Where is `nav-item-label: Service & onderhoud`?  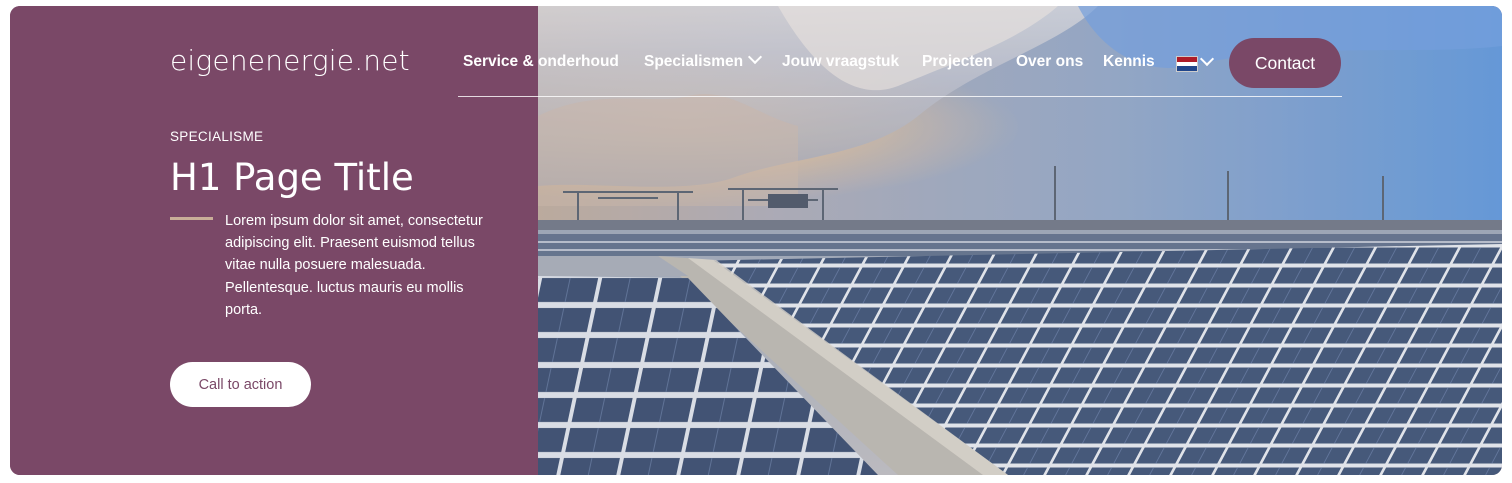
nav-item-label: Service & onderhoud is located at coordinates (541, 61).